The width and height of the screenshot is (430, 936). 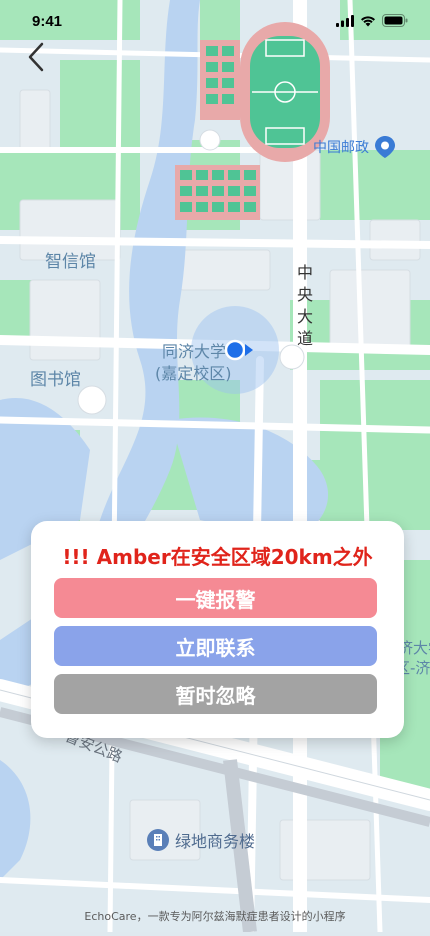 What do you see at coordinates (215, 646) in the screenshot?
I see `contact-now-button: 立即联系` at bounding box center [215, 646].